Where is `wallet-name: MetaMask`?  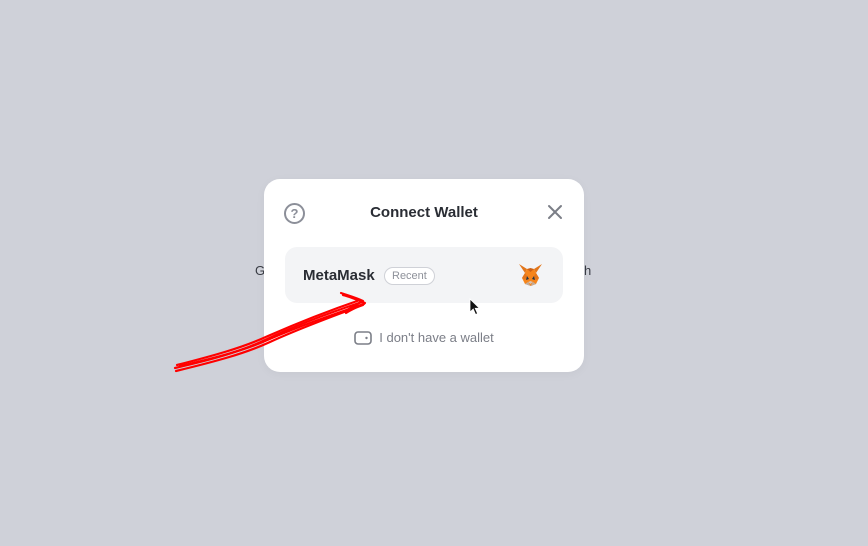 wallet-name: MetaMask is located at coordinates (339, 275).